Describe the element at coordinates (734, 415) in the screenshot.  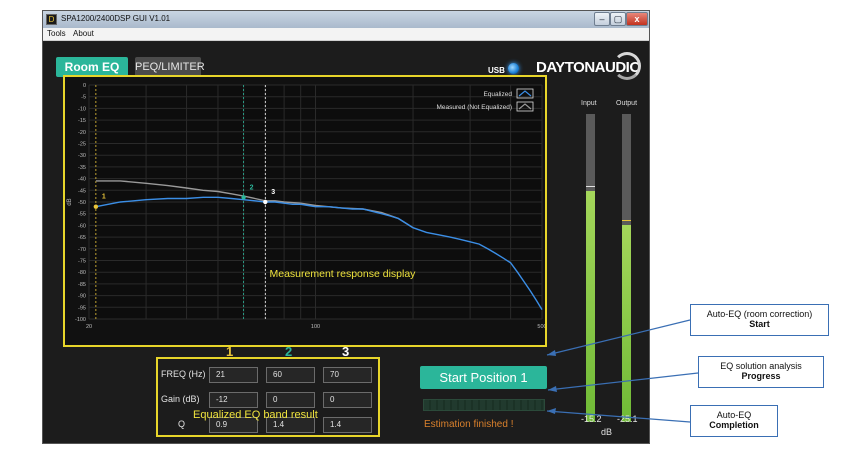
I see `callout-3-line1: Auto-EQ` at that location.